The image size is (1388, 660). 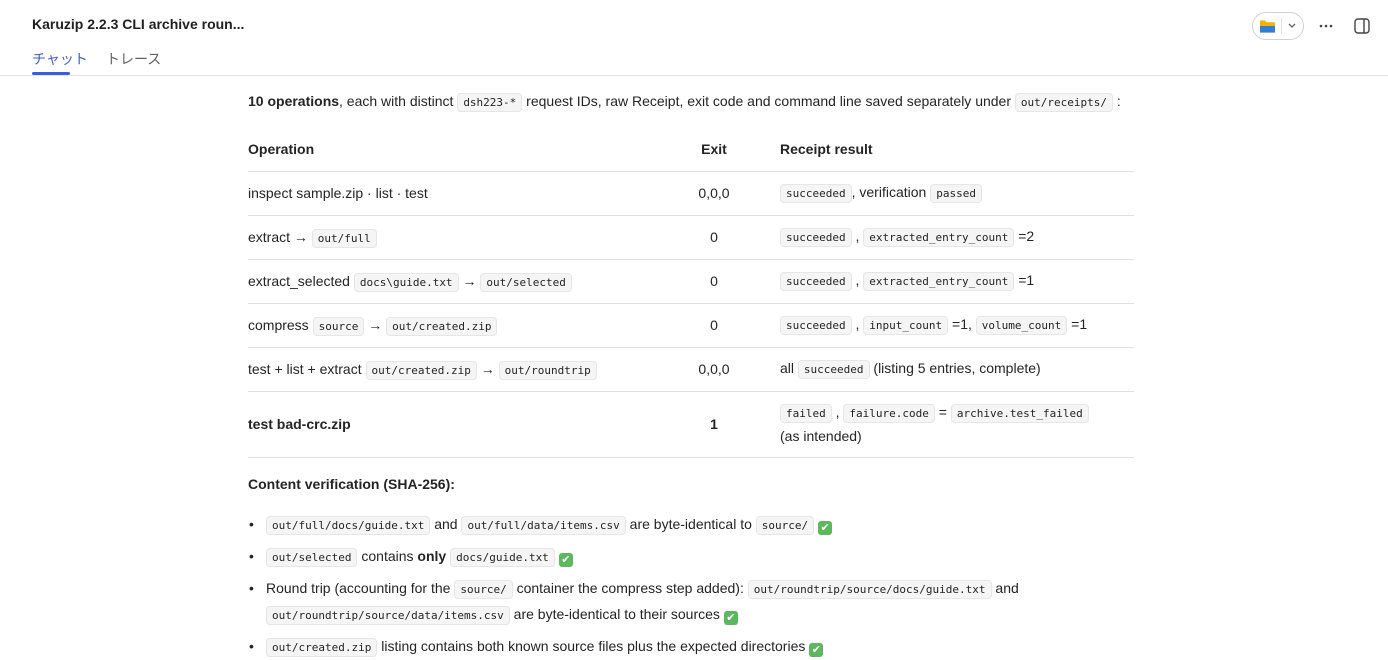 I want to click on text-segment: extract →, so click(x=280, y=237).